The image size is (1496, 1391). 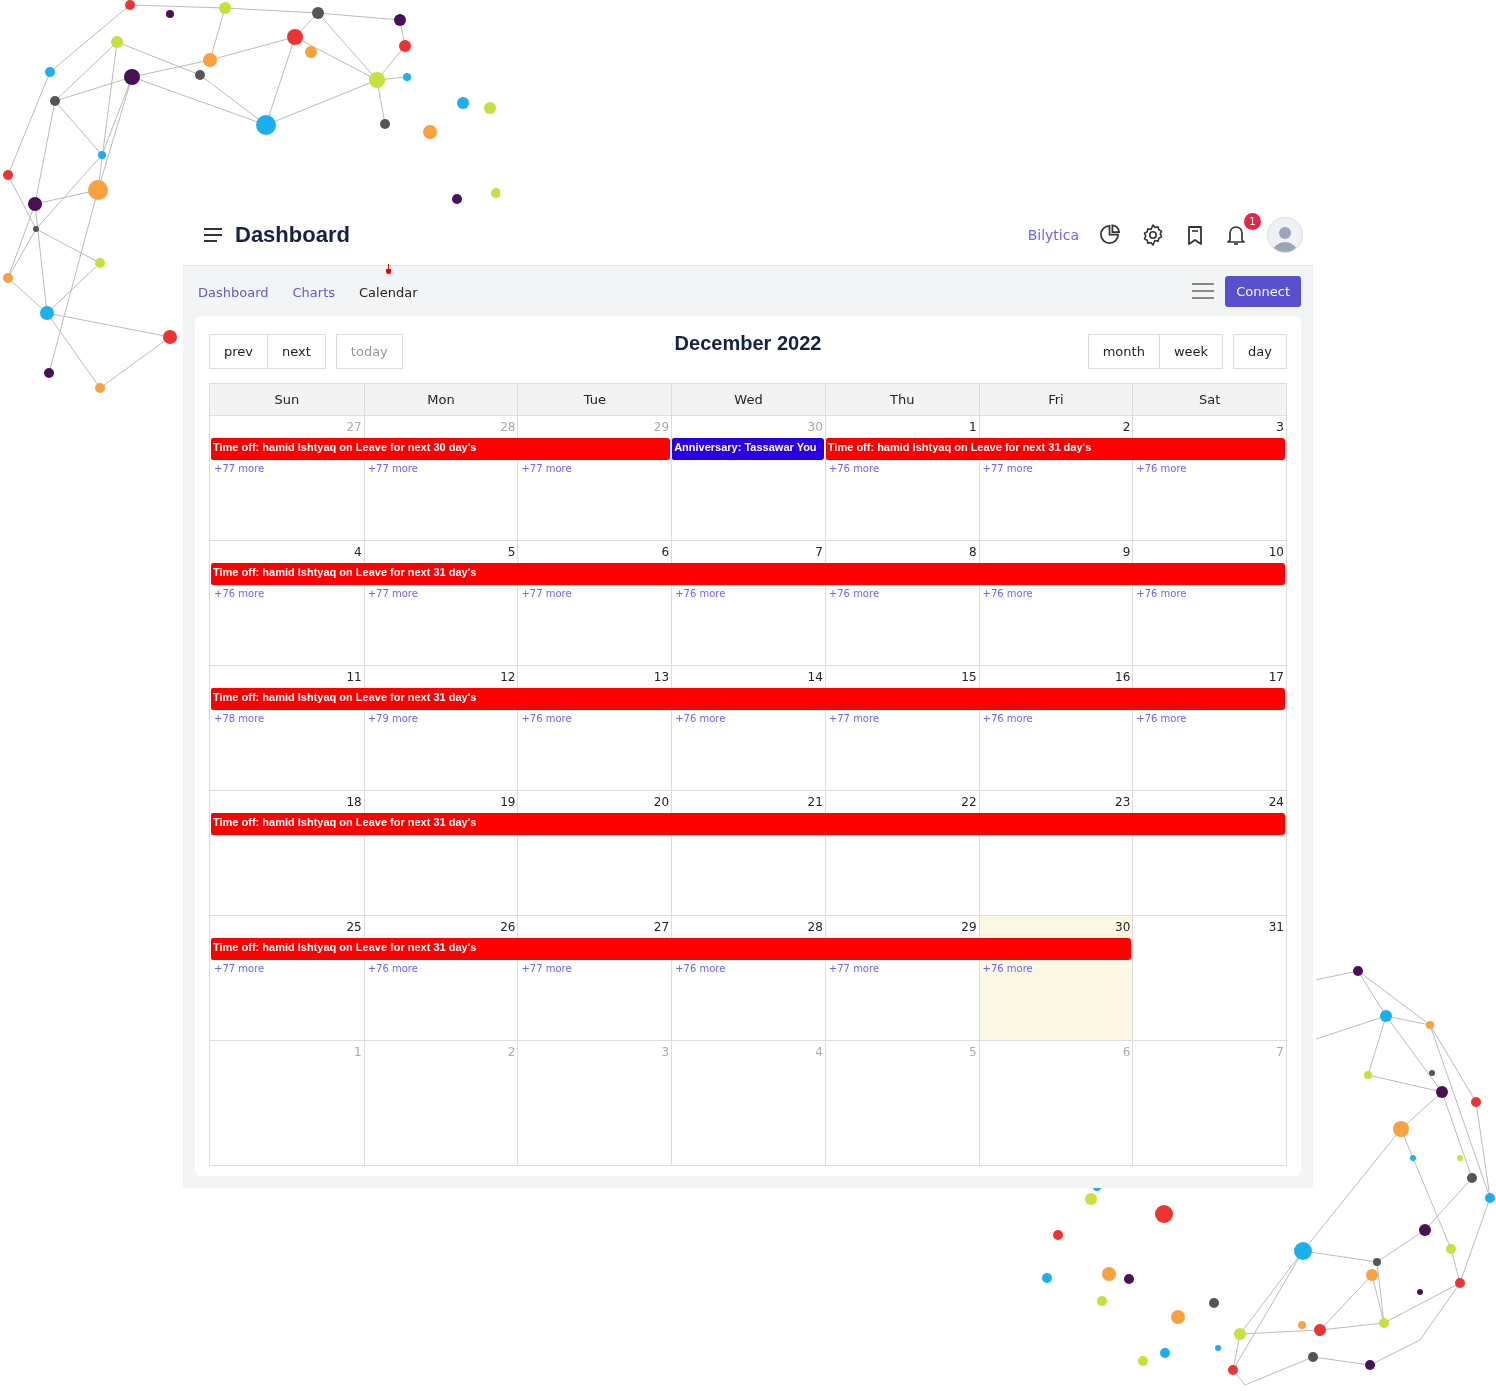 What do you see at coordinates (354, 802) in the screenshot?
I see `day-number: 18` at bounding box center [354, 802].